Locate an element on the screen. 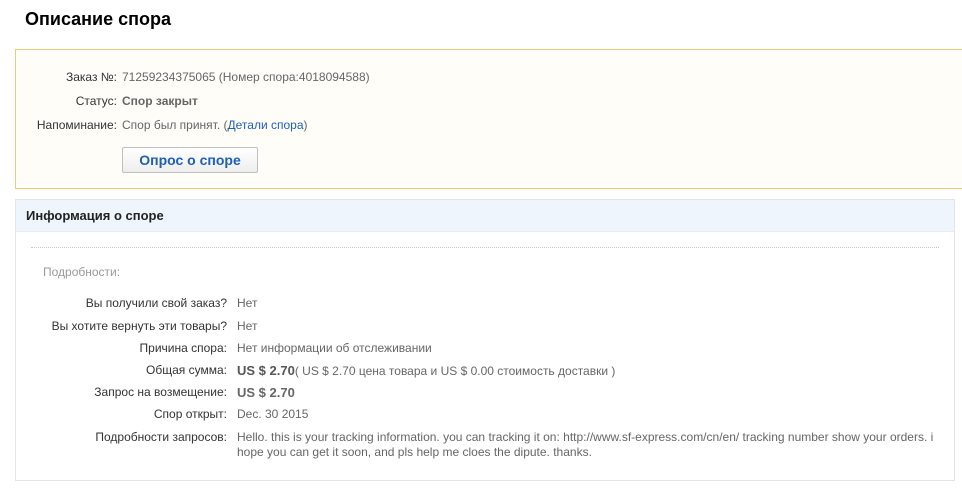 This screenshot has height=500, width=962. order-number-value: 71259234375065 (Номер спора:4018094588) is located at coordinates (246, 77).